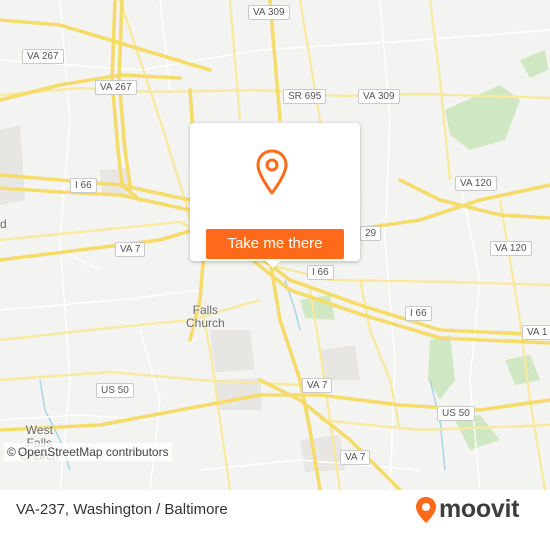 This screenshot has height=550, width=550. What do you see at coordinates (426, 509) in the screenshot?
I see `moovit-pin-icon` at bounding box center [426, 509].